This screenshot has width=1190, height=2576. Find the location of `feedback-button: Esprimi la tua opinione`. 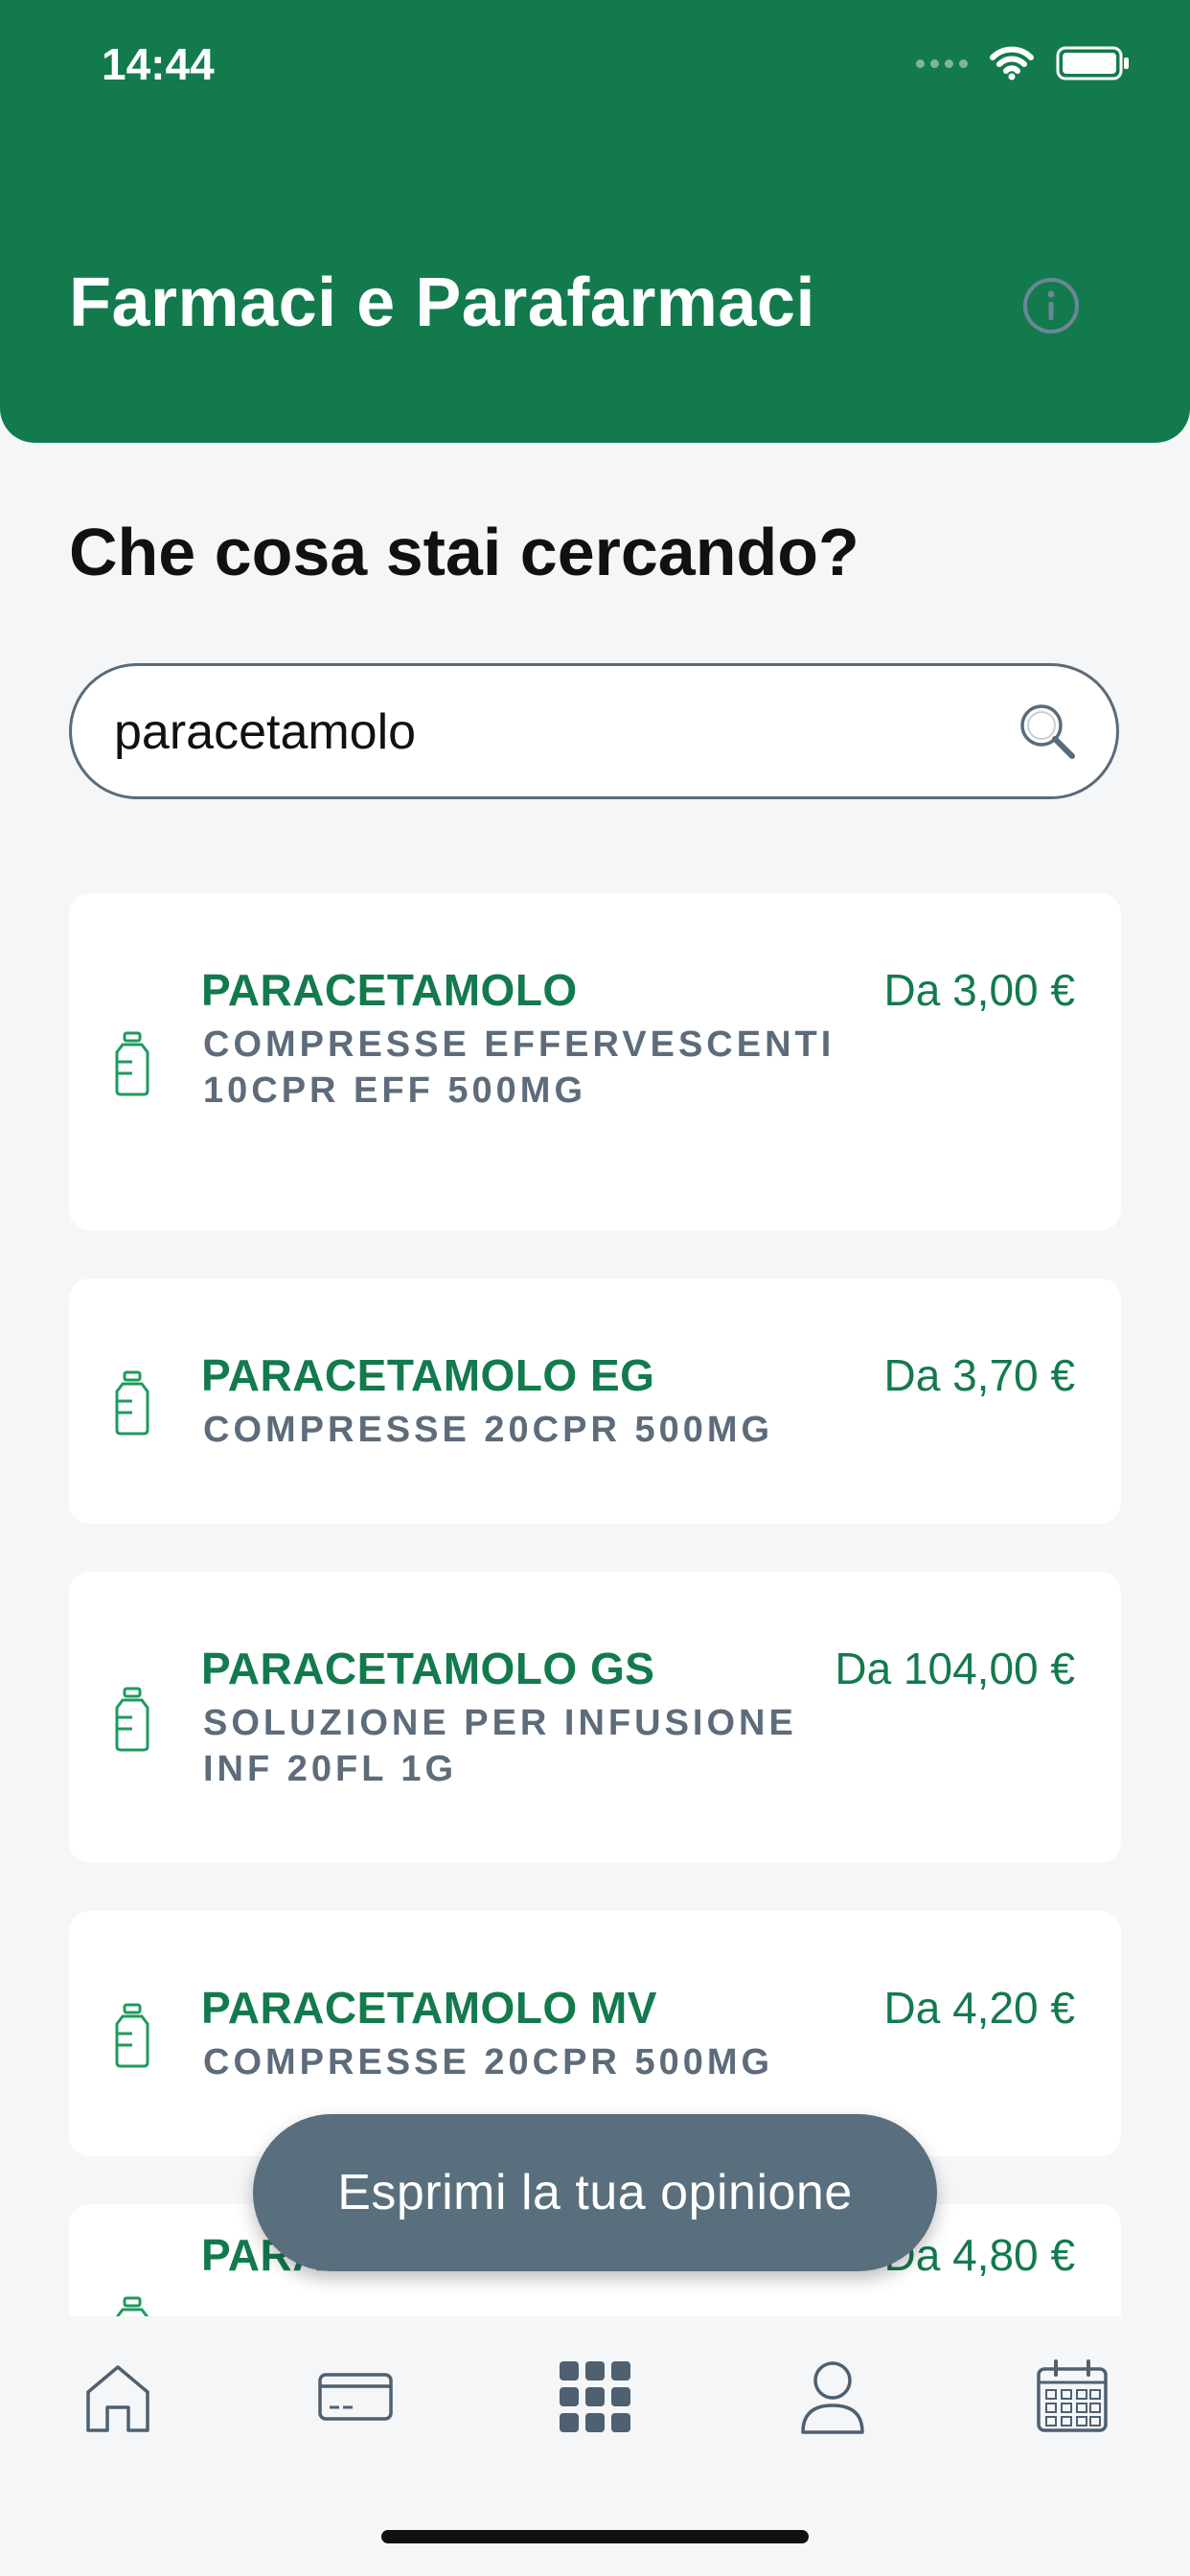

feedback-button: Esprimi la tua opinione is located at coordinates (595, 2192).